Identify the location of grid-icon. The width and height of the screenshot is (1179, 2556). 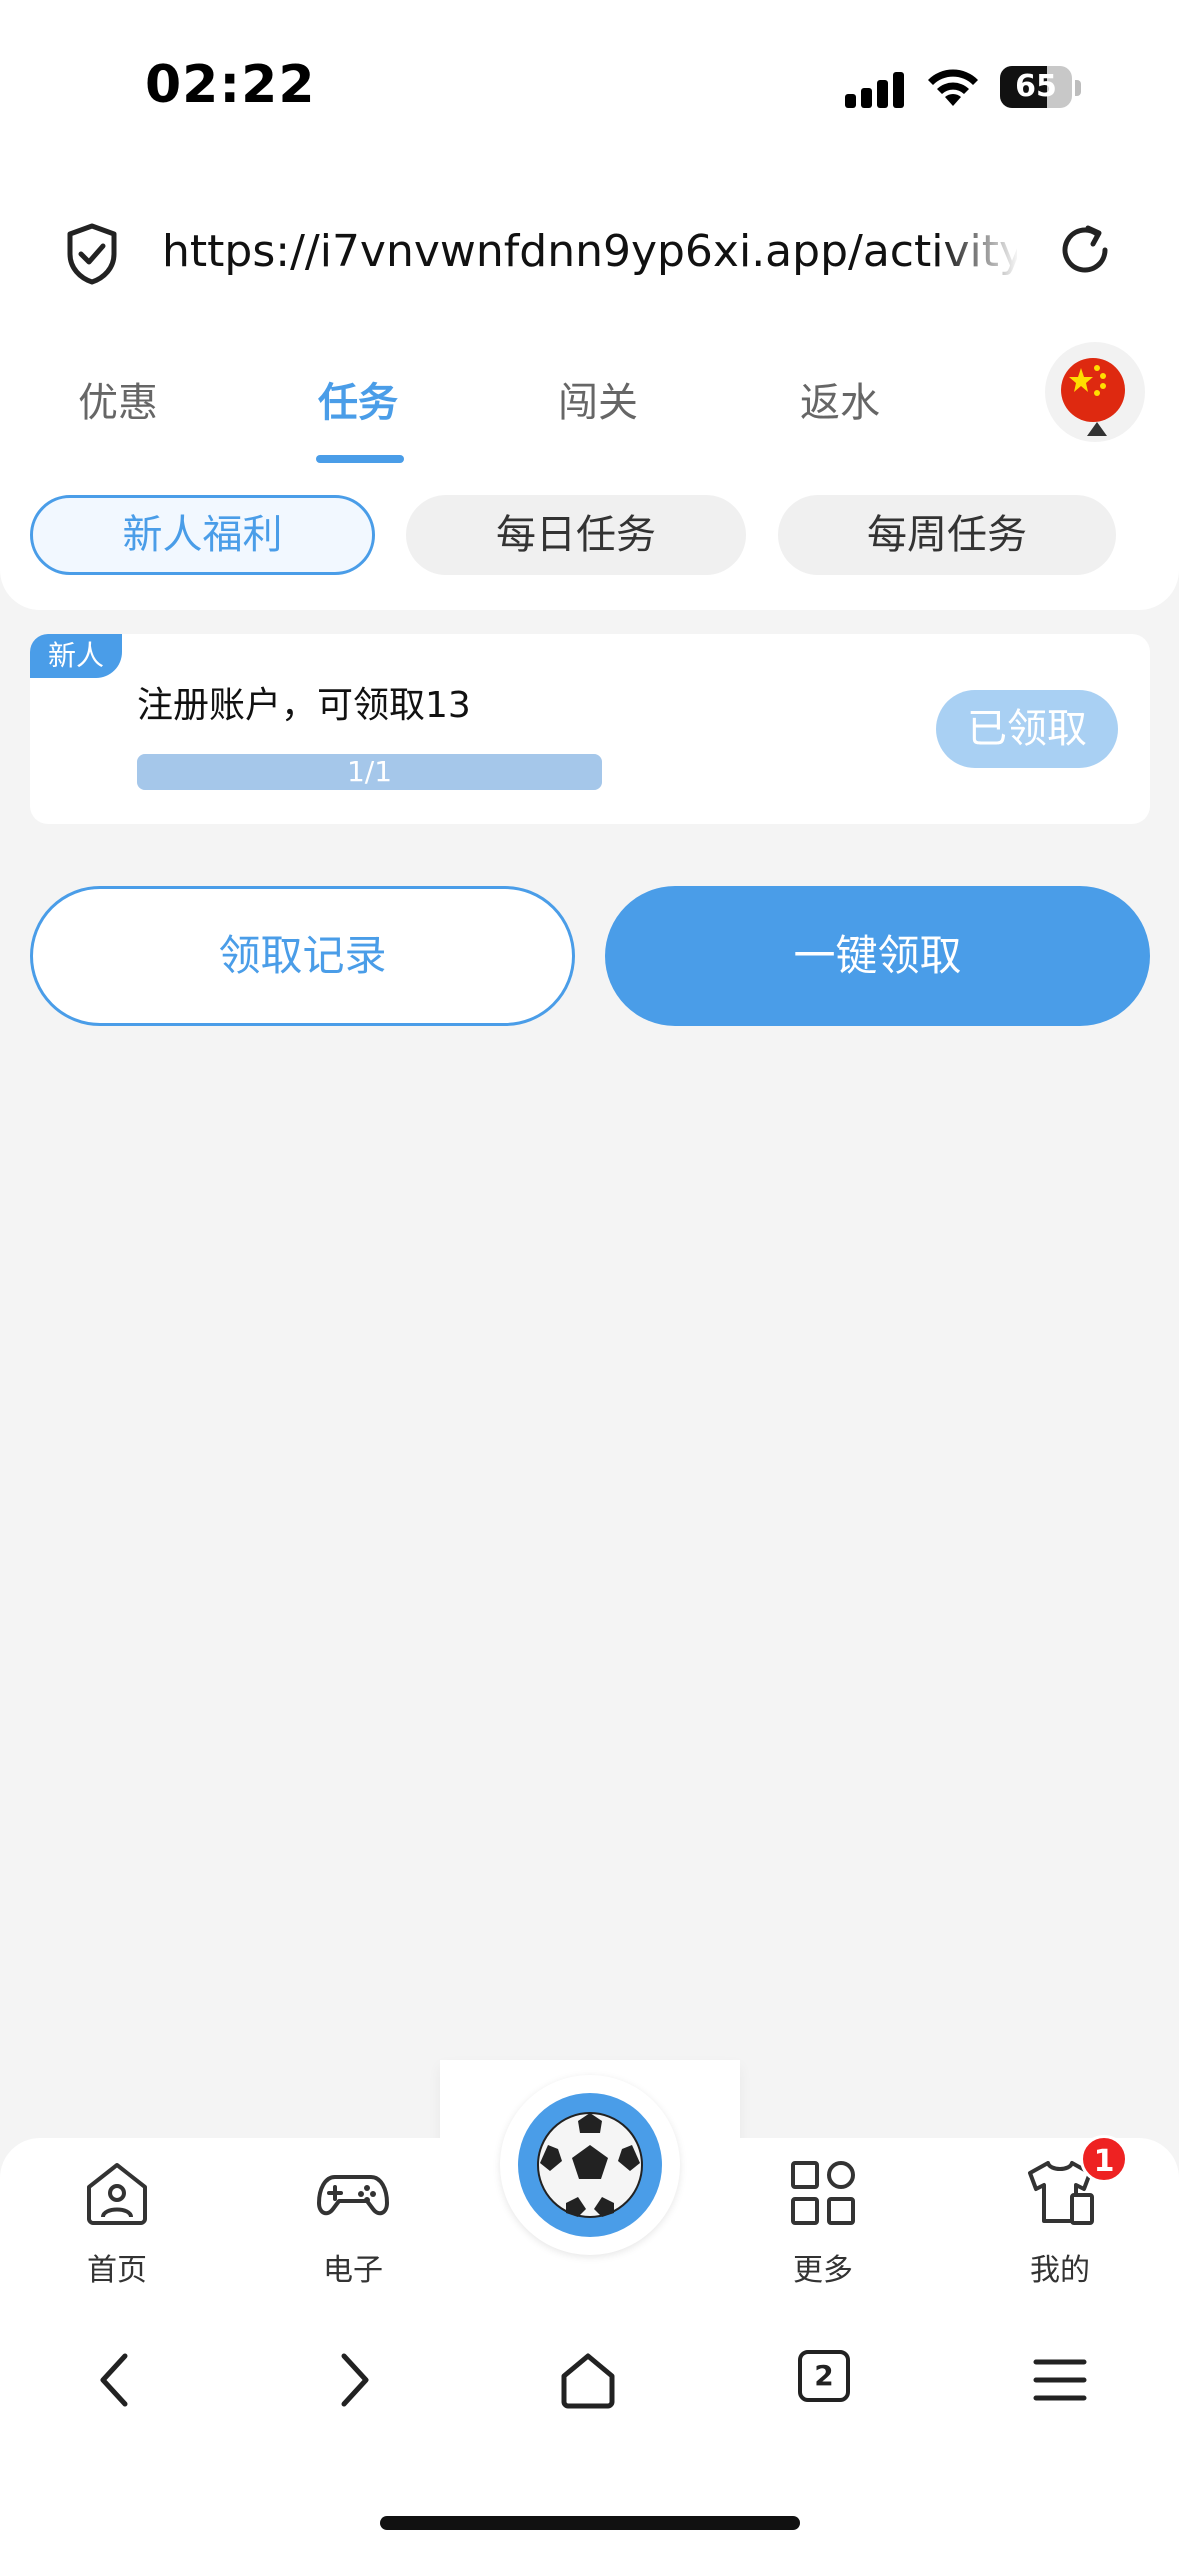
(823, 2193).